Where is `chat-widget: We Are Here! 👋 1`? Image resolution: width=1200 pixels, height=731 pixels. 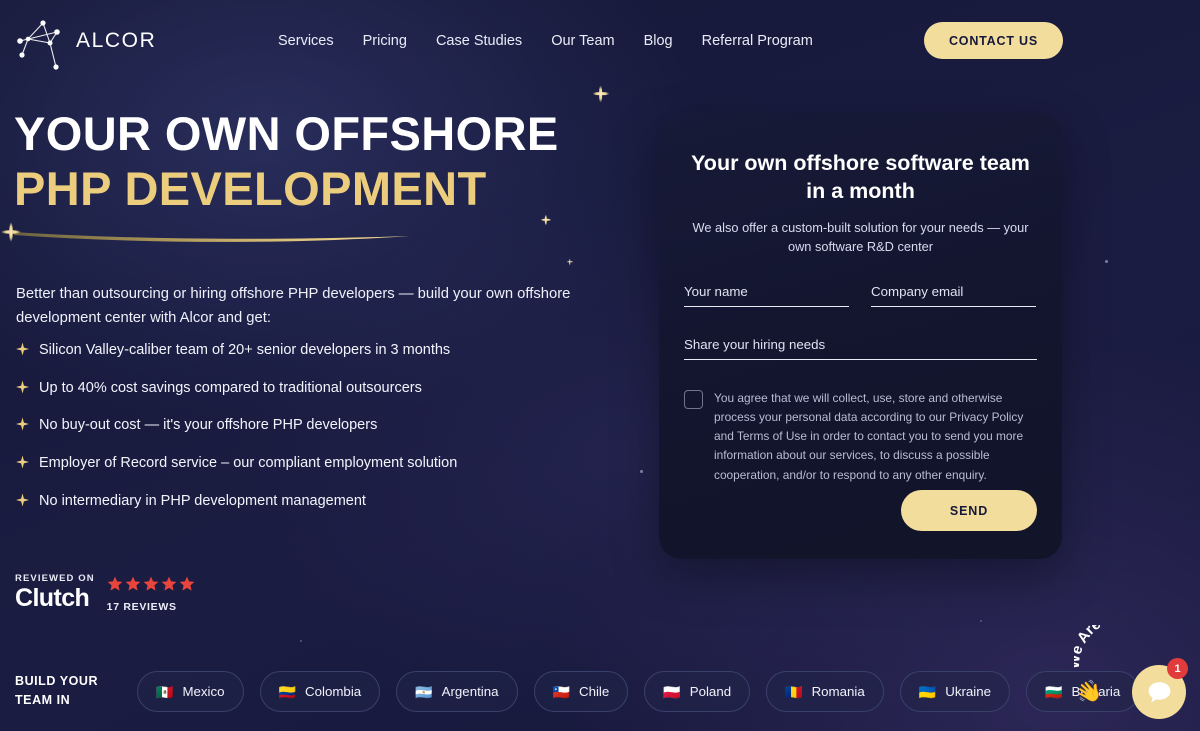
chat-widget: We Are Here! 👋 1 is located at coordinates (1130, 674).